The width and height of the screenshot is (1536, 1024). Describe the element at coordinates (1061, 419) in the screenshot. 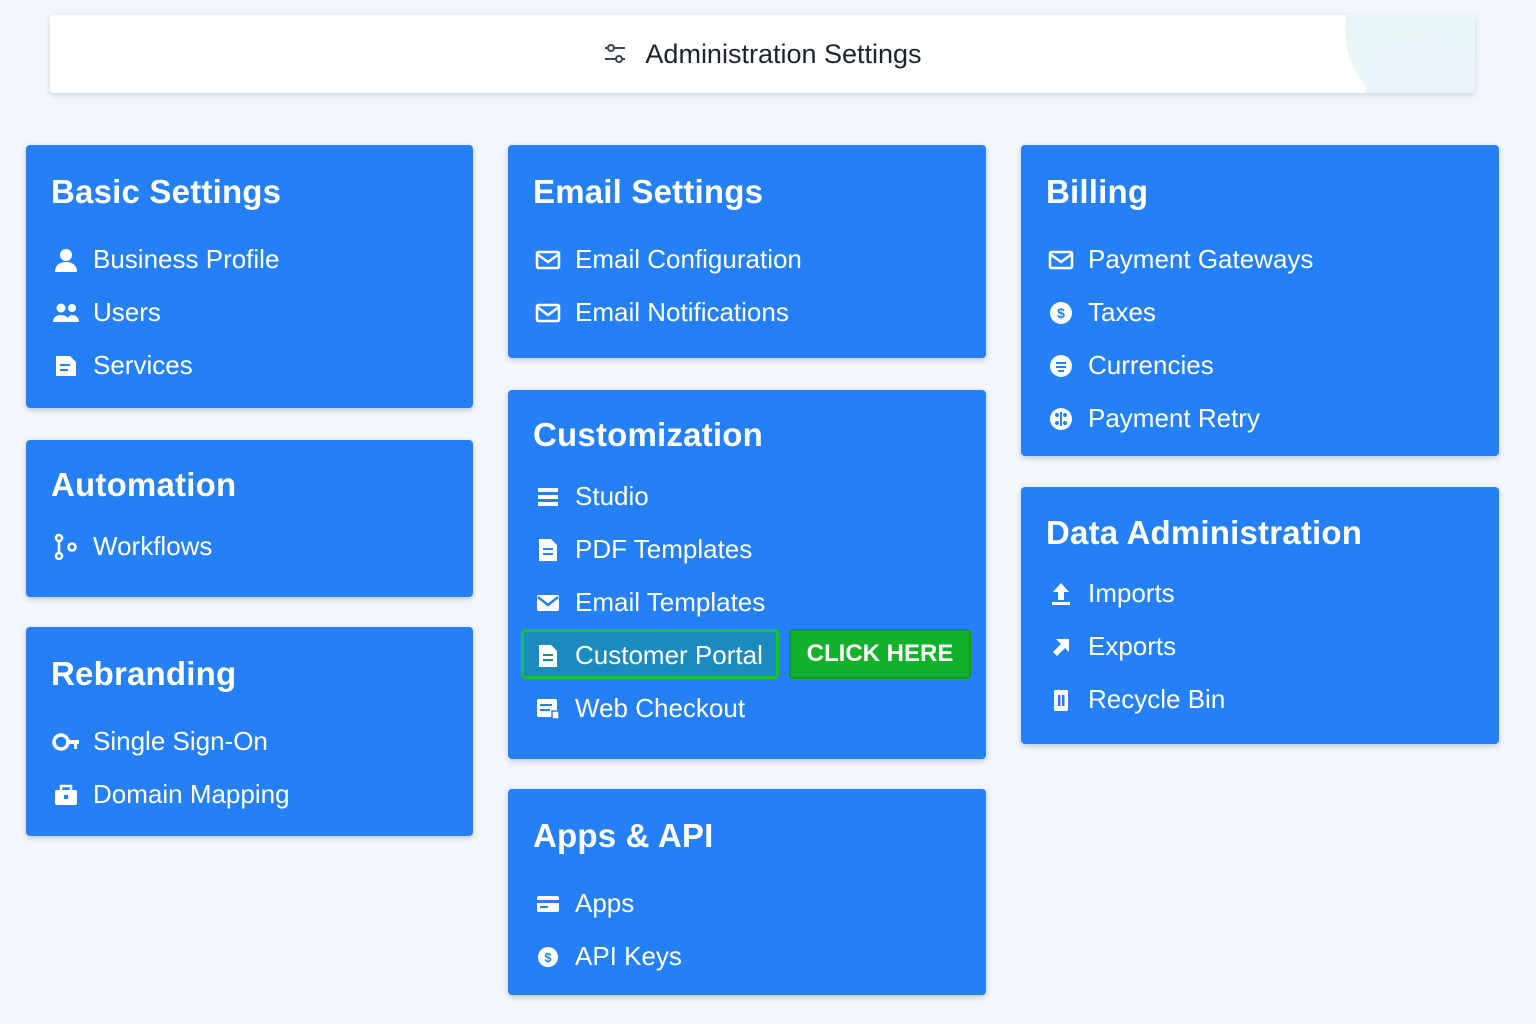

I see `retry-icon` at that location.